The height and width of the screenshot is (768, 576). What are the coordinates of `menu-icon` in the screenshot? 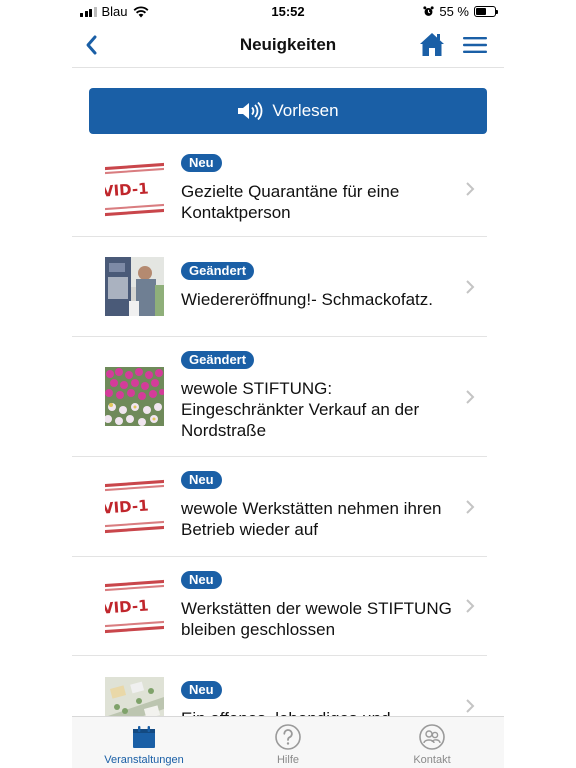 It's located at (475, 45).